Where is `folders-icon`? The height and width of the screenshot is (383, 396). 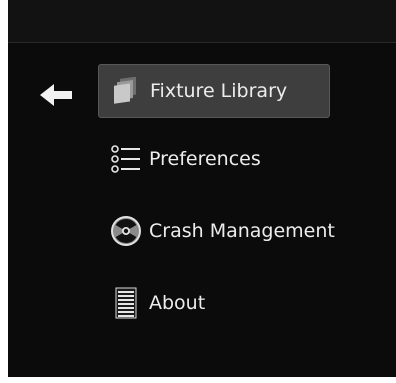
folders-icon is located at coordinates (127, 91).